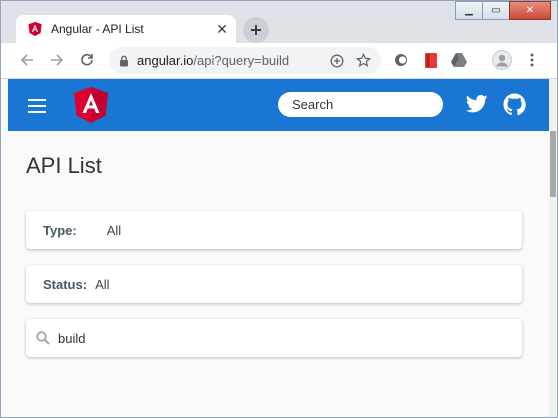 This screenshot has width=558, height=418. I want to click on chrome-menu-button, so click(532, 60).